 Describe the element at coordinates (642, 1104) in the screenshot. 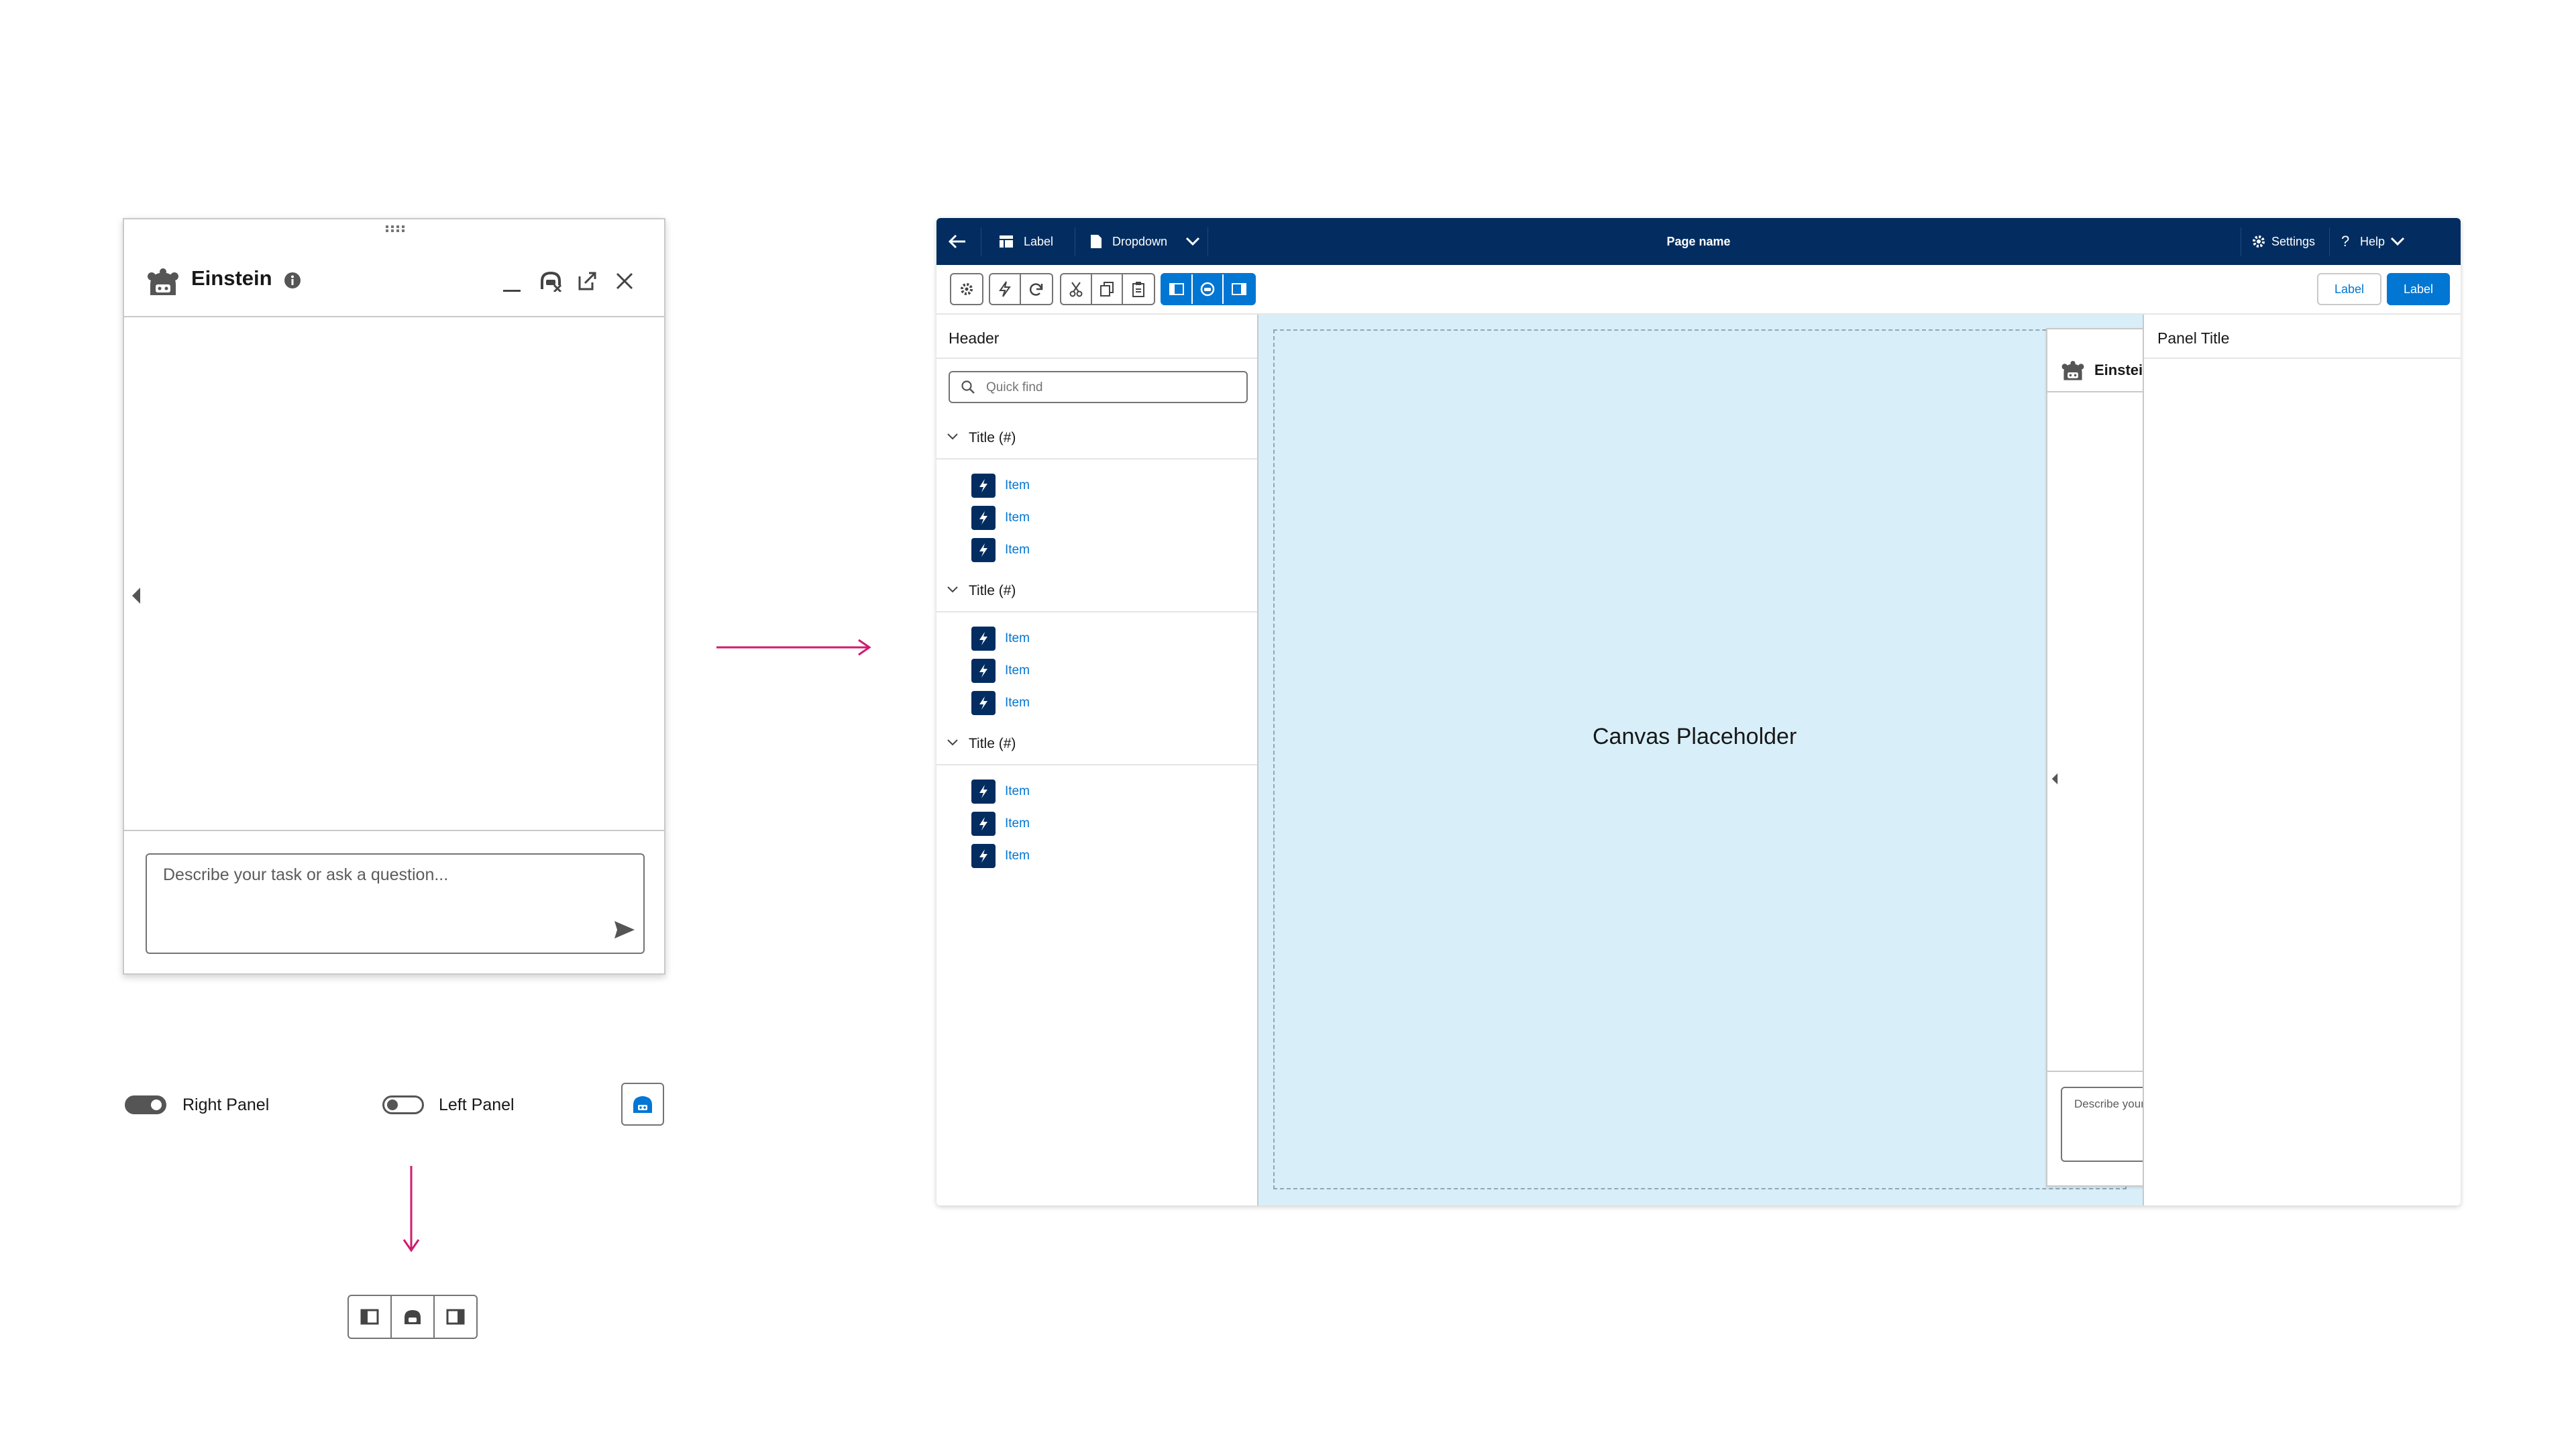

I see `einstein-launch-button` at that location.